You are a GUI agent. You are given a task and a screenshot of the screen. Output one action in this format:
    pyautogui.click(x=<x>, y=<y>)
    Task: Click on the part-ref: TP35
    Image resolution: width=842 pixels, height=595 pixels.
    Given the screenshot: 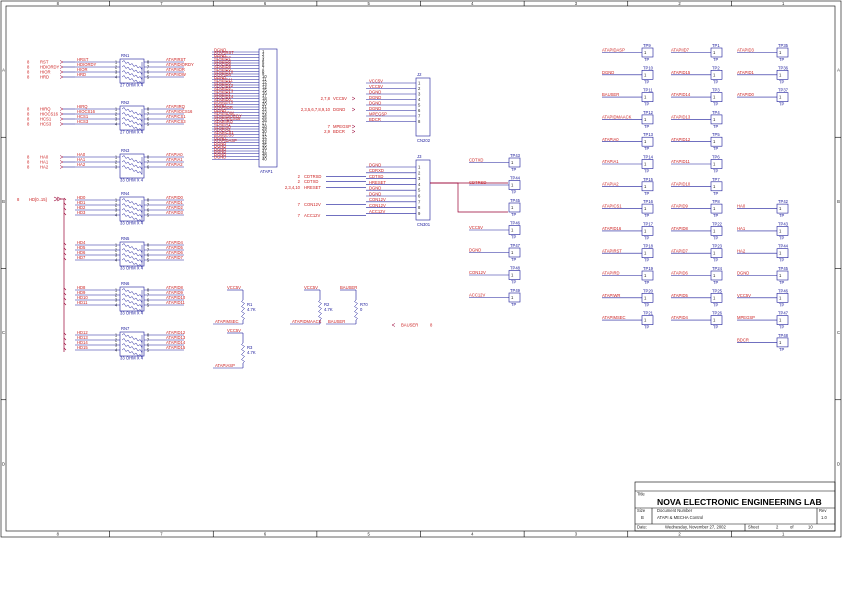 What is the action you would take?
    pyautogui.click(x=783, y=45)
    